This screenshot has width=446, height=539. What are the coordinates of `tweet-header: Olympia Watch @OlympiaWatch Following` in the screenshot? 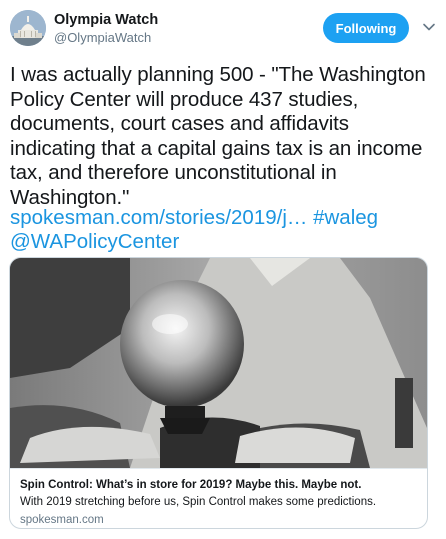 It's located at (223, 30).